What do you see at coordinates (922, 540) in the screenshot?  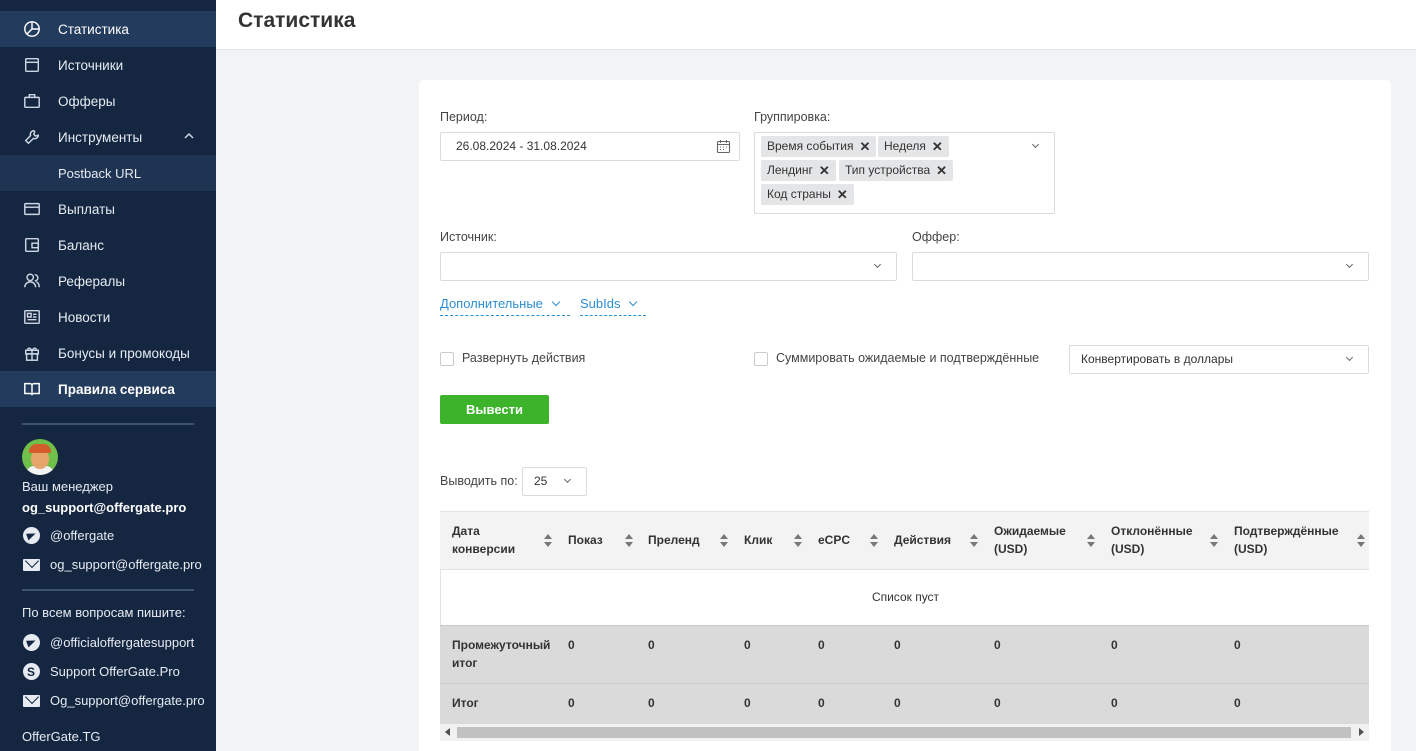 I see `column-header: Действия` at bounding box center [922, 540].